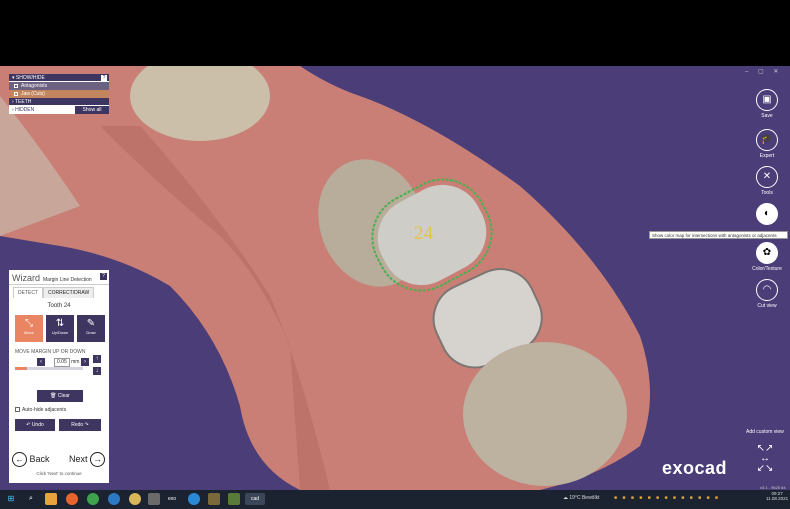 The height and width of the screenshot is (509, 790). What do you see at coordinates (767, 306) in the screenshot?
I see `cut-view-label: Cut view` at bounding box center [767, 306].